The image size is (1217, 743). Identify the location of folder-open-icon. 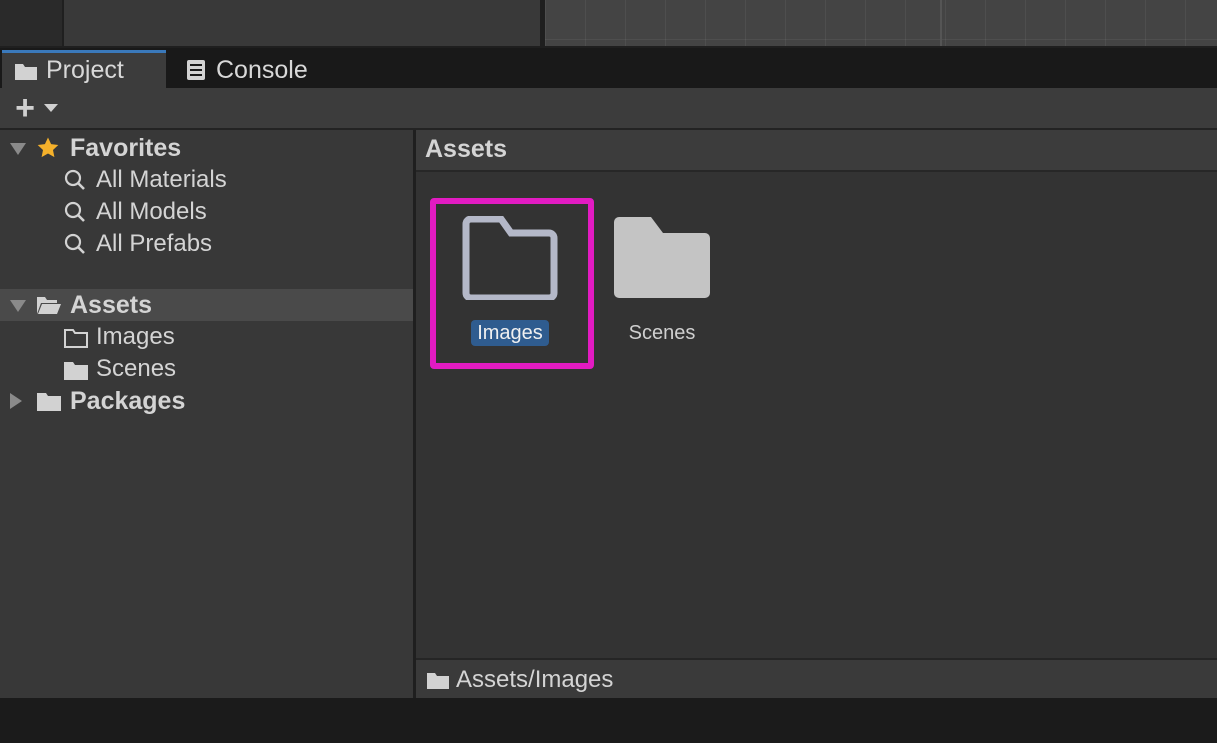
(49, 305).